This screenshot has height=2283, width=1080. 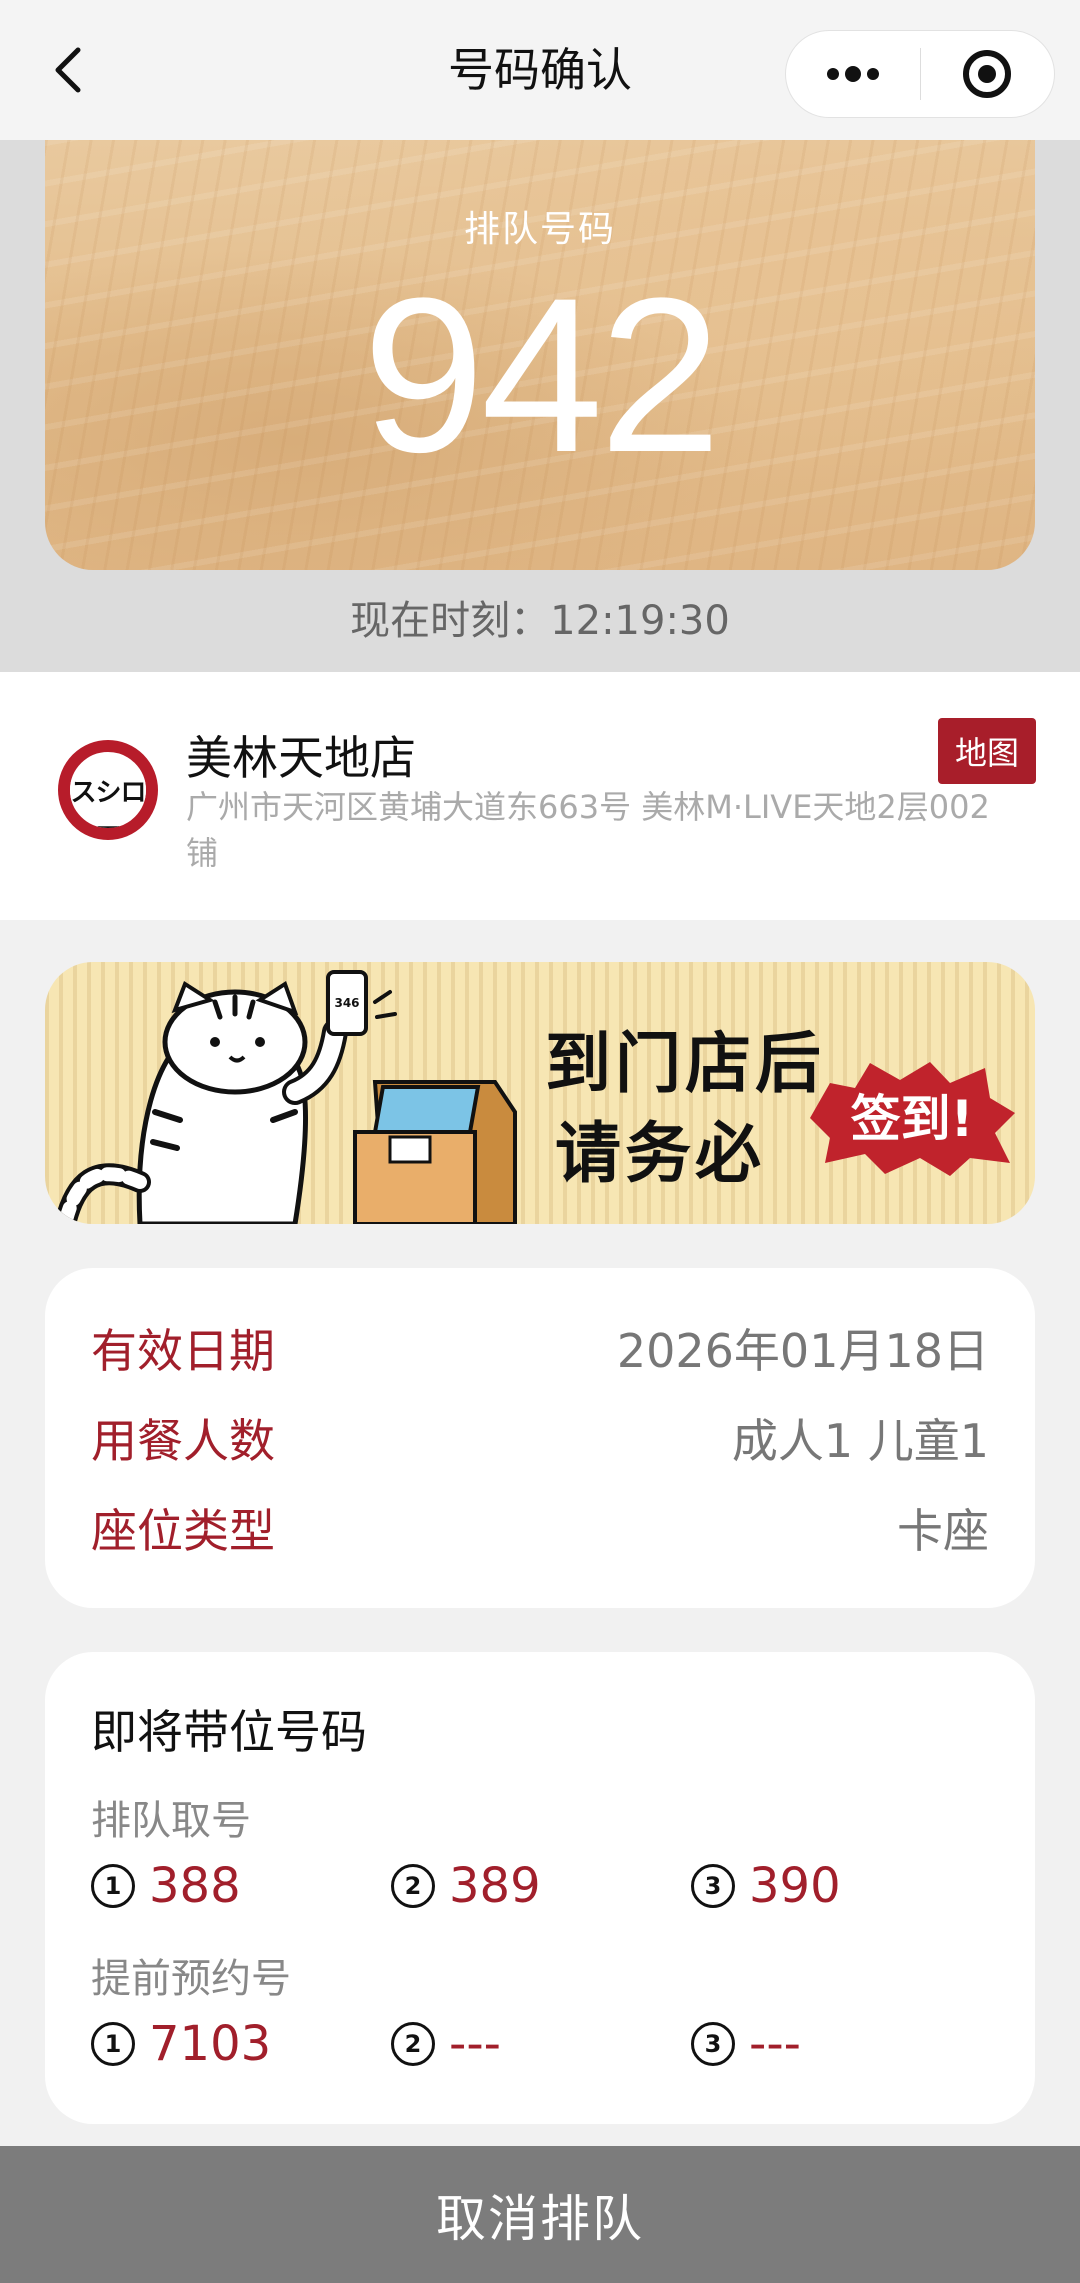 I want to click on number-value: 389, so click(x=495, y=1886).